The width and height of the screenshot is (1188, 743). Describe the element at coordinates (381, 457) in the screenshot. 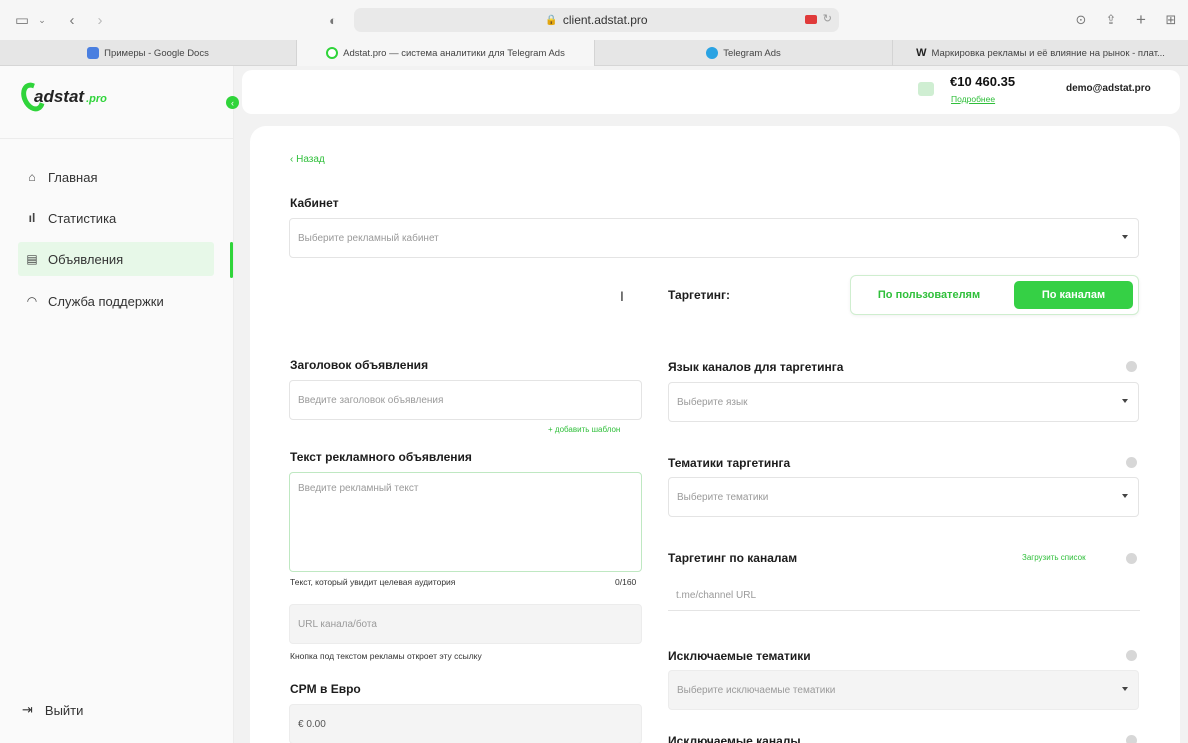

I see `ad-text-label: Текст рекламного объявления` at that location.